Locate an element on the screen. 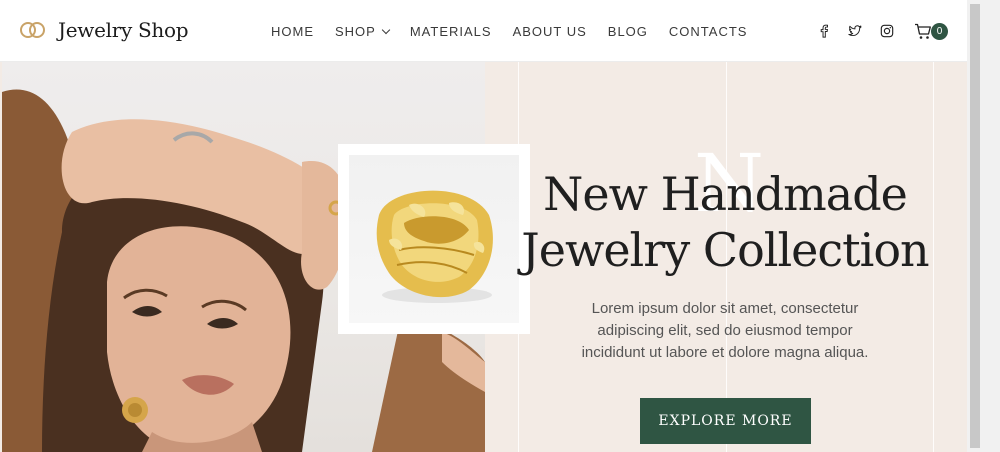 The height and width of the screenshot is (452, 1000). nav-item-shop-label: SHOP is located at coordinates (355, 31).